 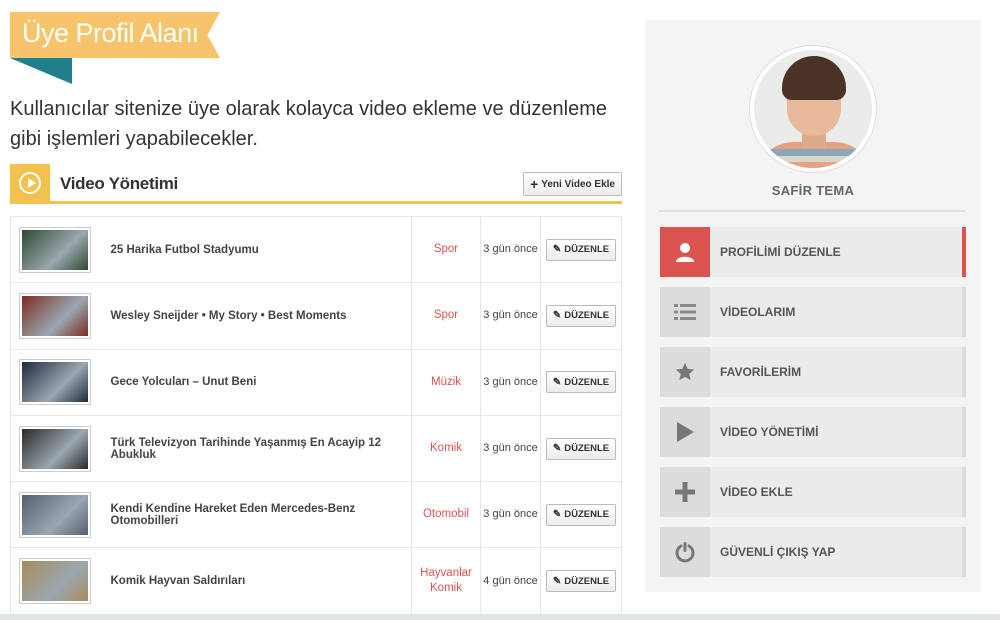 I want to click on menu-item-logout: GÜVENLİ ÇIKIŞ YAP, so click(x=813, y=552).